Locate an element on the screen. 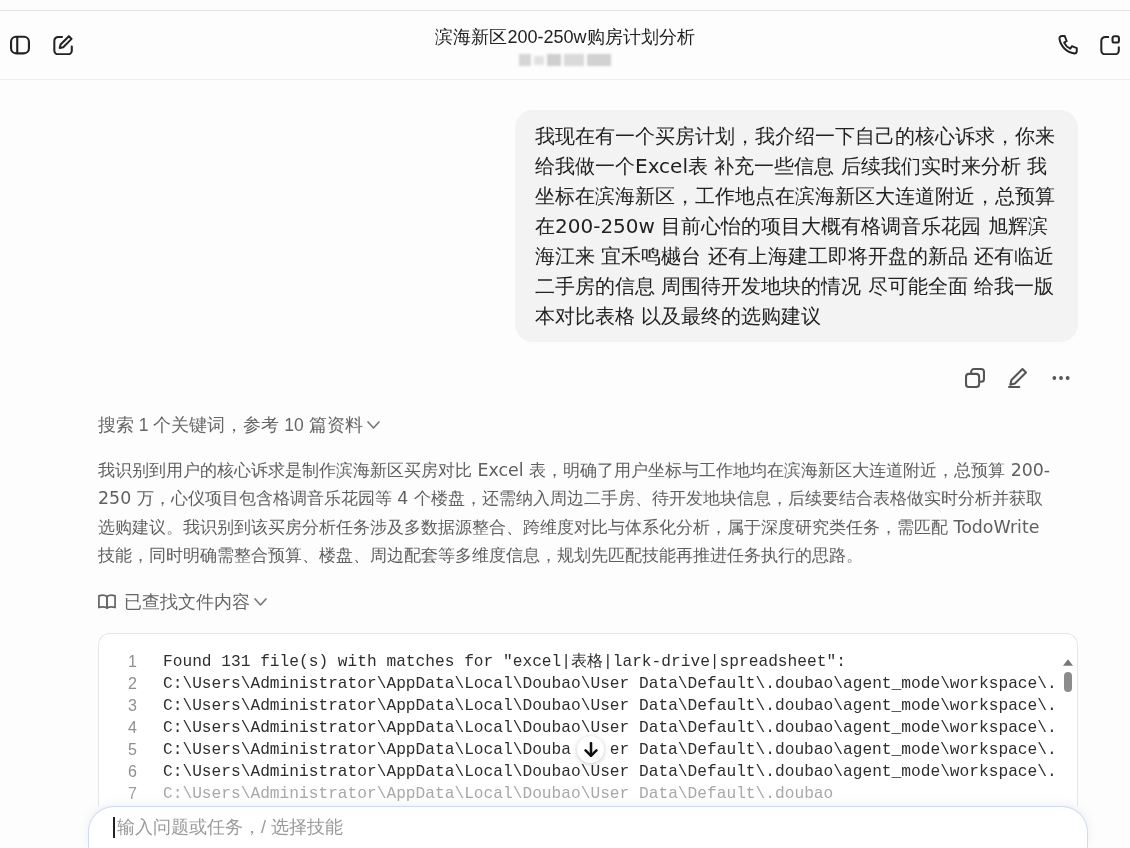  more-icon is located at coordinates (1061, 378).